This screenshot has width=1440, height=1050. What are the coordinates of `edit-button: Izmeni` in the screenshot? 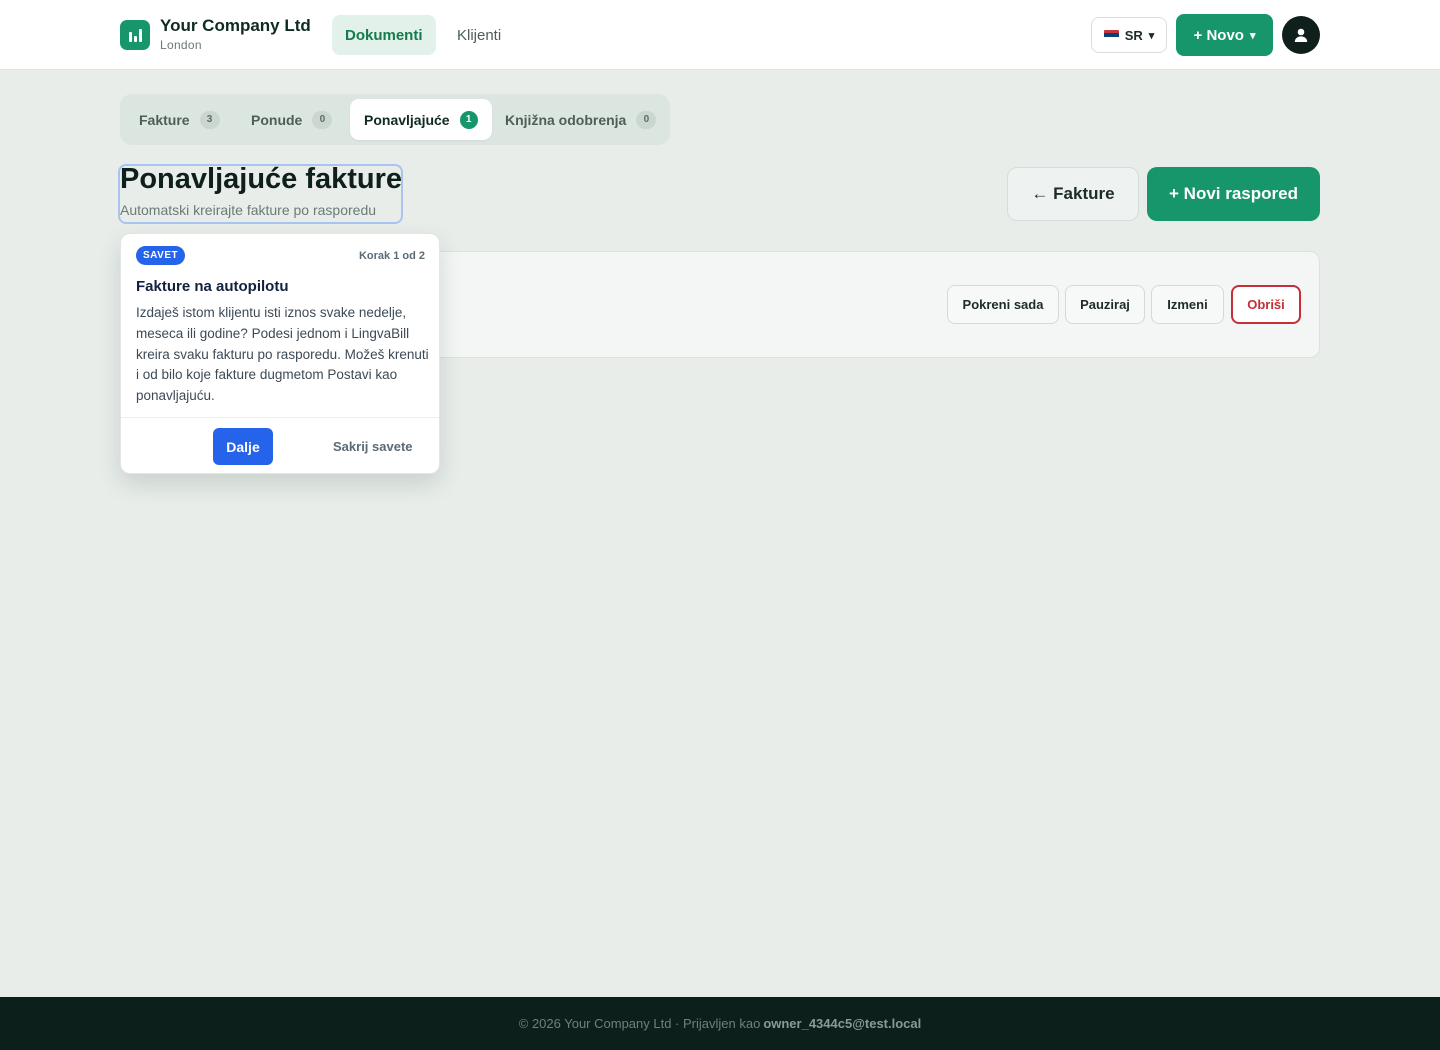 It's located at (1187, 304).